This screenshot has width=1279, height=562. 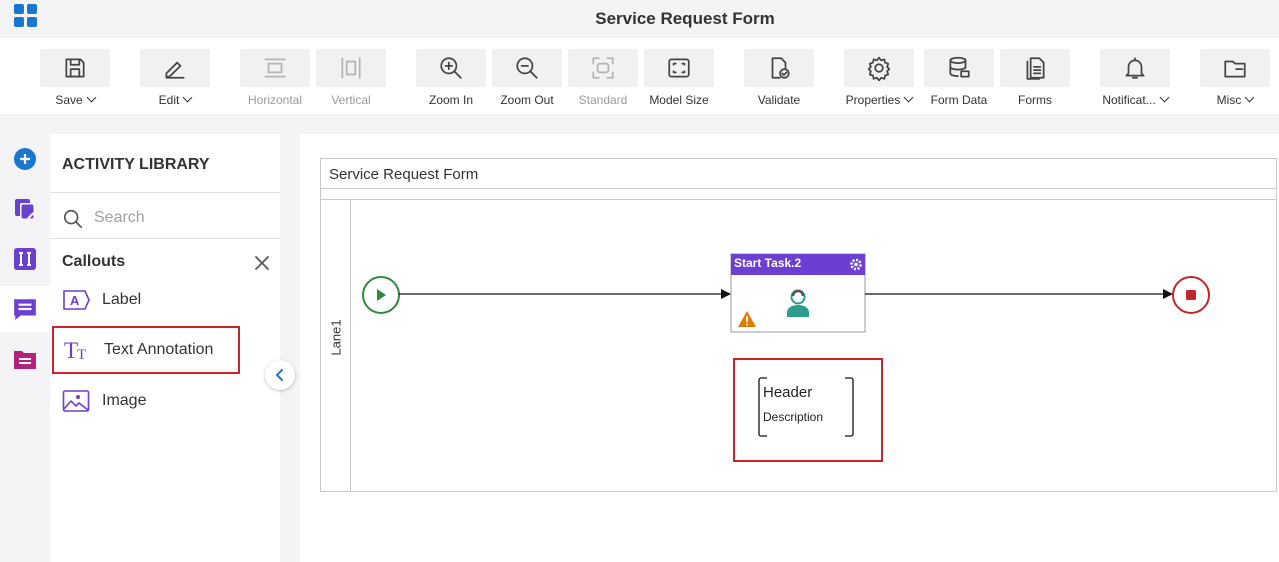 What do you see at coordinates (169, 100) in the screenshot?
I see `edit-label: Edit` at bounding box center [169, 100].